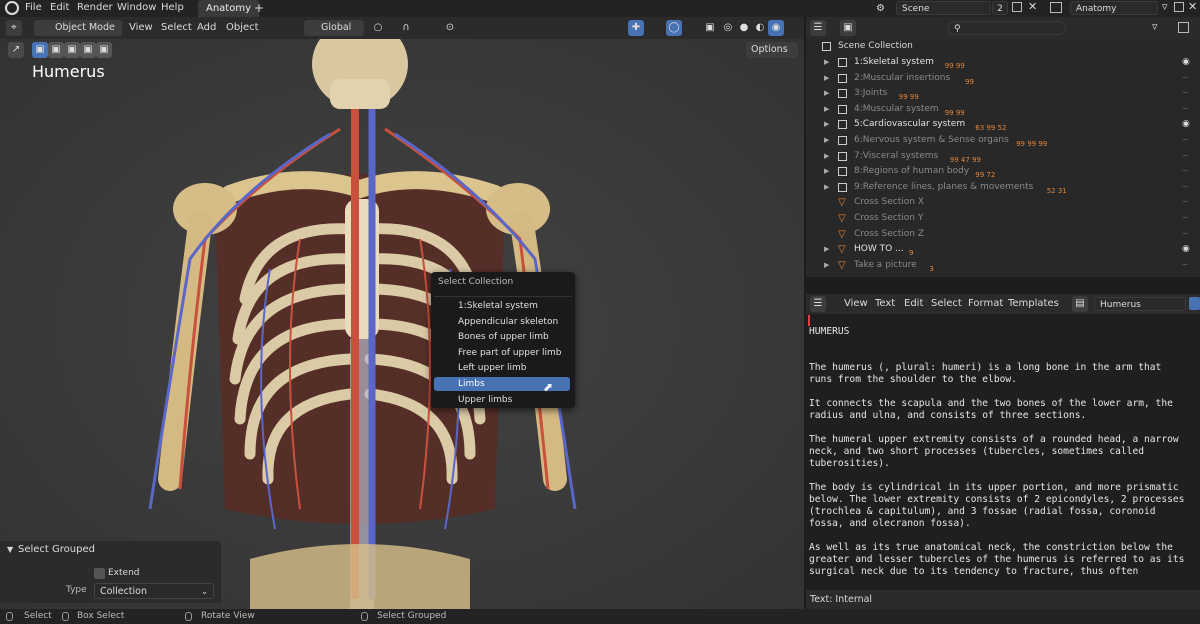  What do you see at coordinates (1155, 26) in the screenshot?
I see `filter-funnel-icon: ▿` at bounding box center [1155, 26].